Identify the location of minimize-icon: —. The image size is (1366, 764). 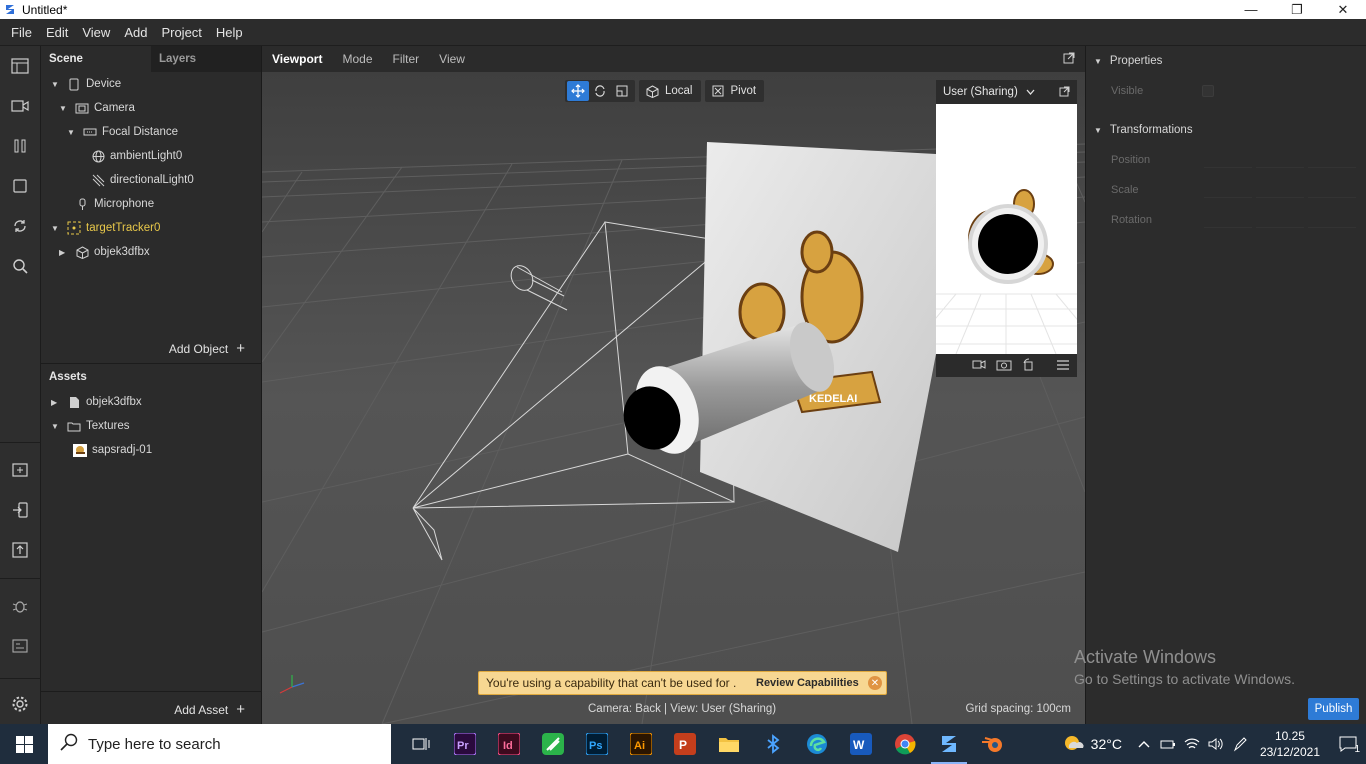
(1251, 9).